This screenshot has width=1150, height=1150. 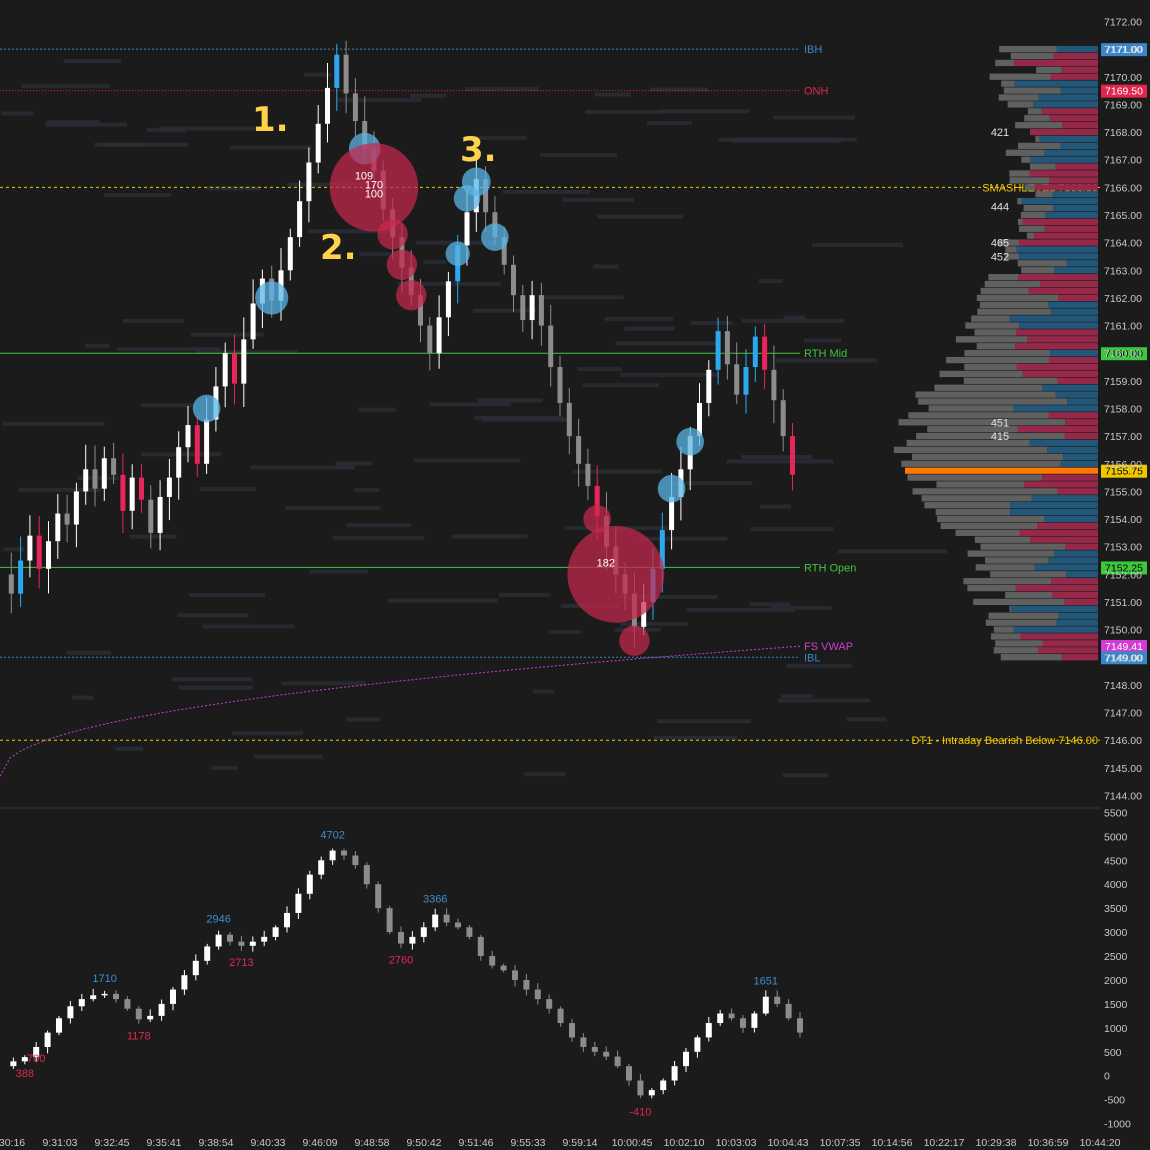 I want to click on annotation-3: 3., so click(x=478, y=150).